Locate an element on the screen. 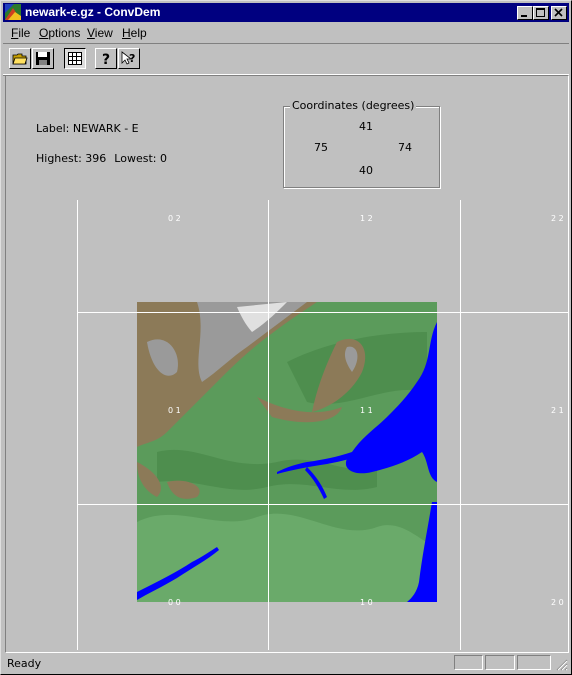  lowest-elevation: Lowest: 0 is located at coordinates (140, 158).